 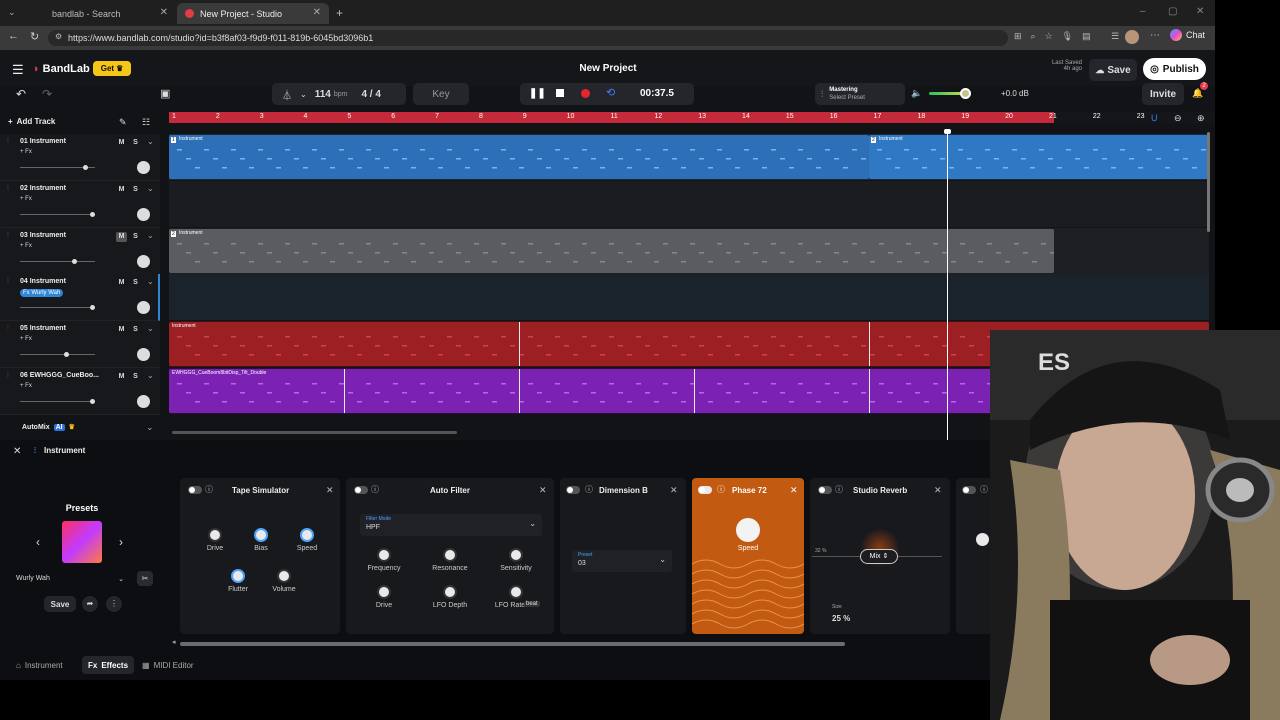 I want to click on pause-icon: ❚❚, so click(x=537, y=93).